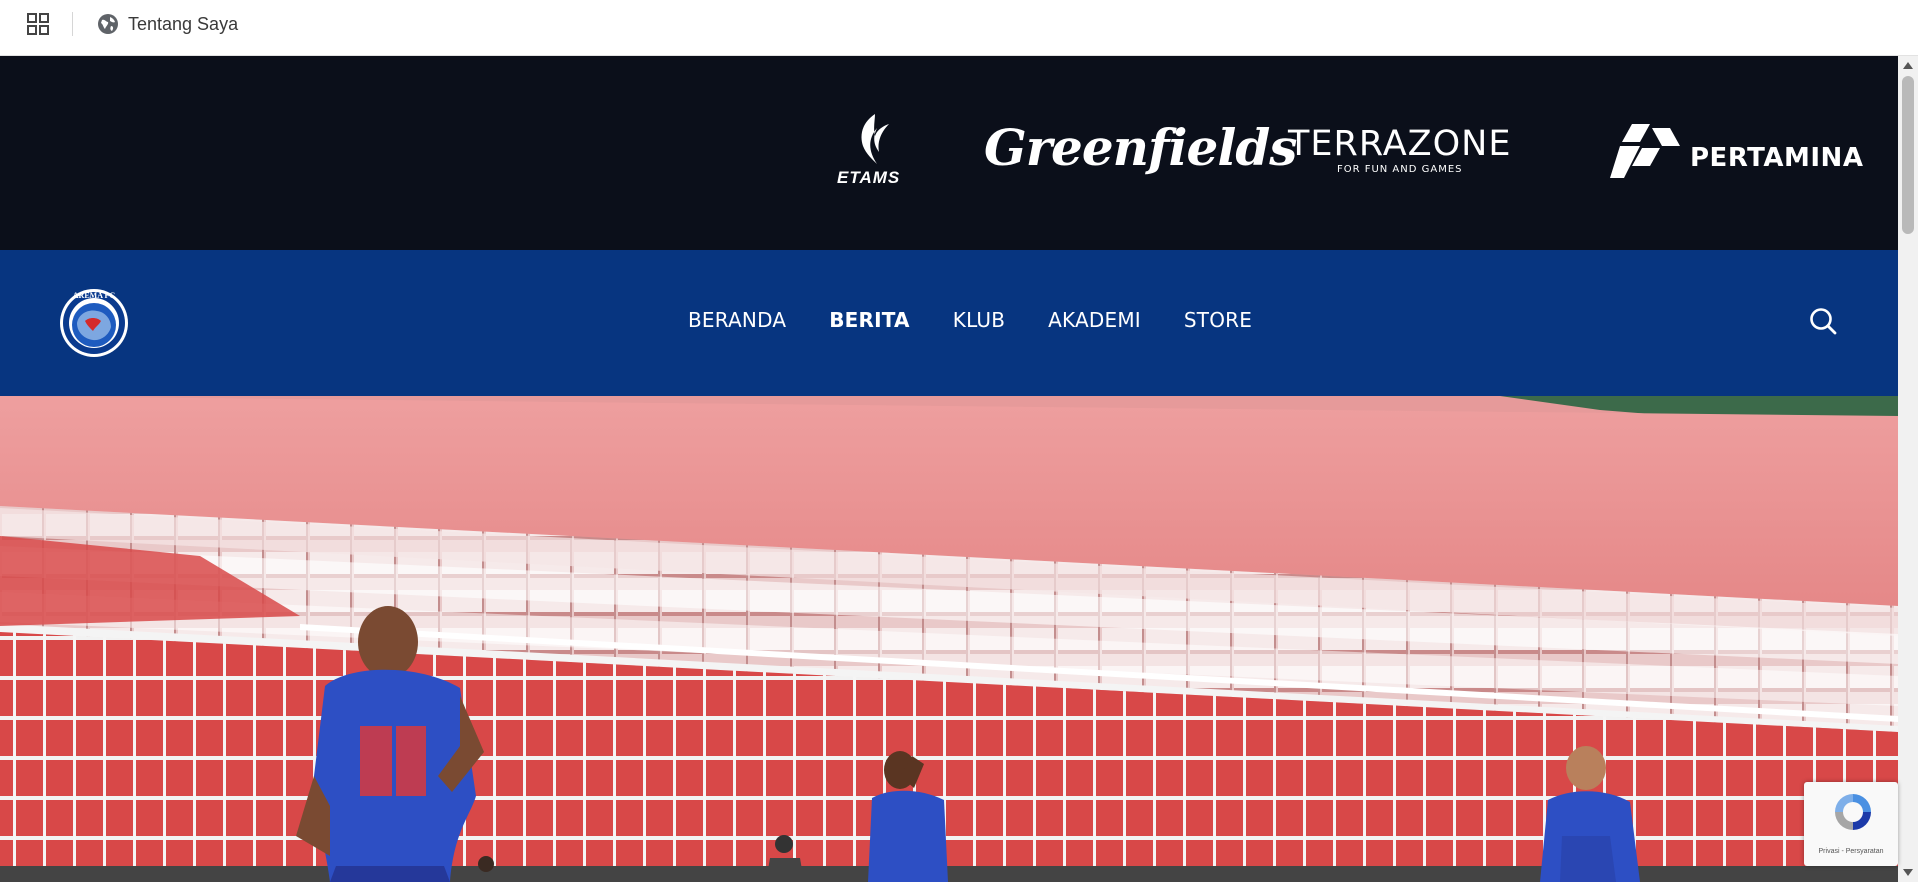  Describe the element at coordinates (94, 295) in the screenshot. I see `logo-text: AREMA FC` at that location.